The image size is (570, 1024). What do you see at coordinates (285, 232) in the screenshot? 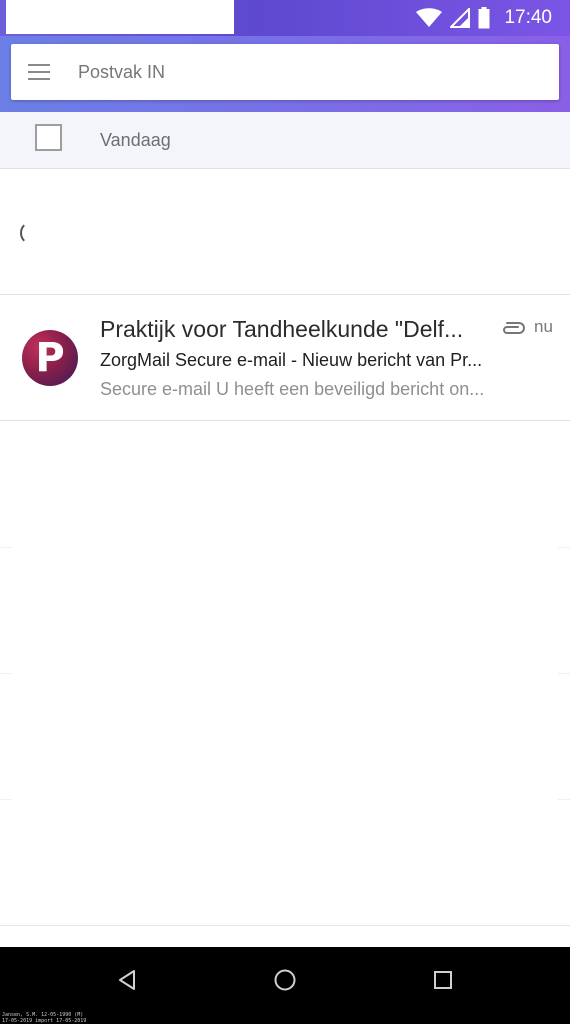
I see `loading-row` at bounding box center [285, 232].